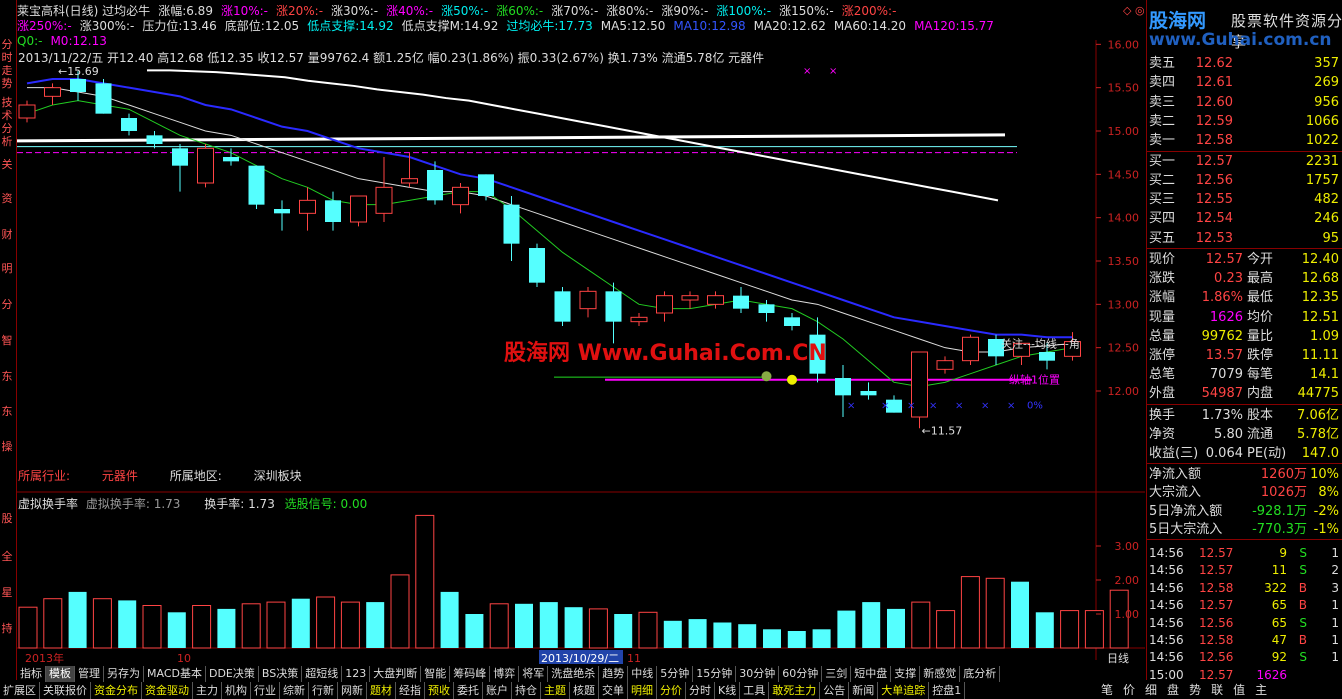 This screenshot has height=699, width=1342. Describe the element at coordinates (352, 690) in the screenshot. I see `function-tab: 网新` at that location.